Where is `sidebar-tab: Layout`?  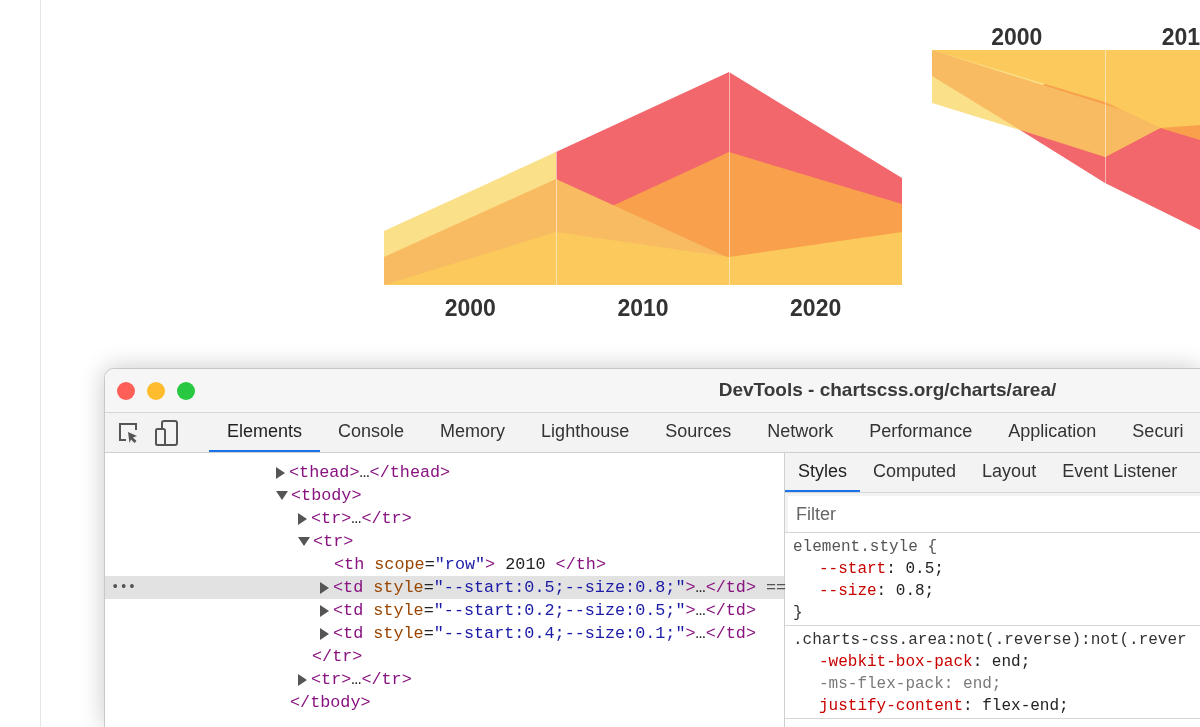 sidebar-tab: Layout is located at coordinates (1009, 472).